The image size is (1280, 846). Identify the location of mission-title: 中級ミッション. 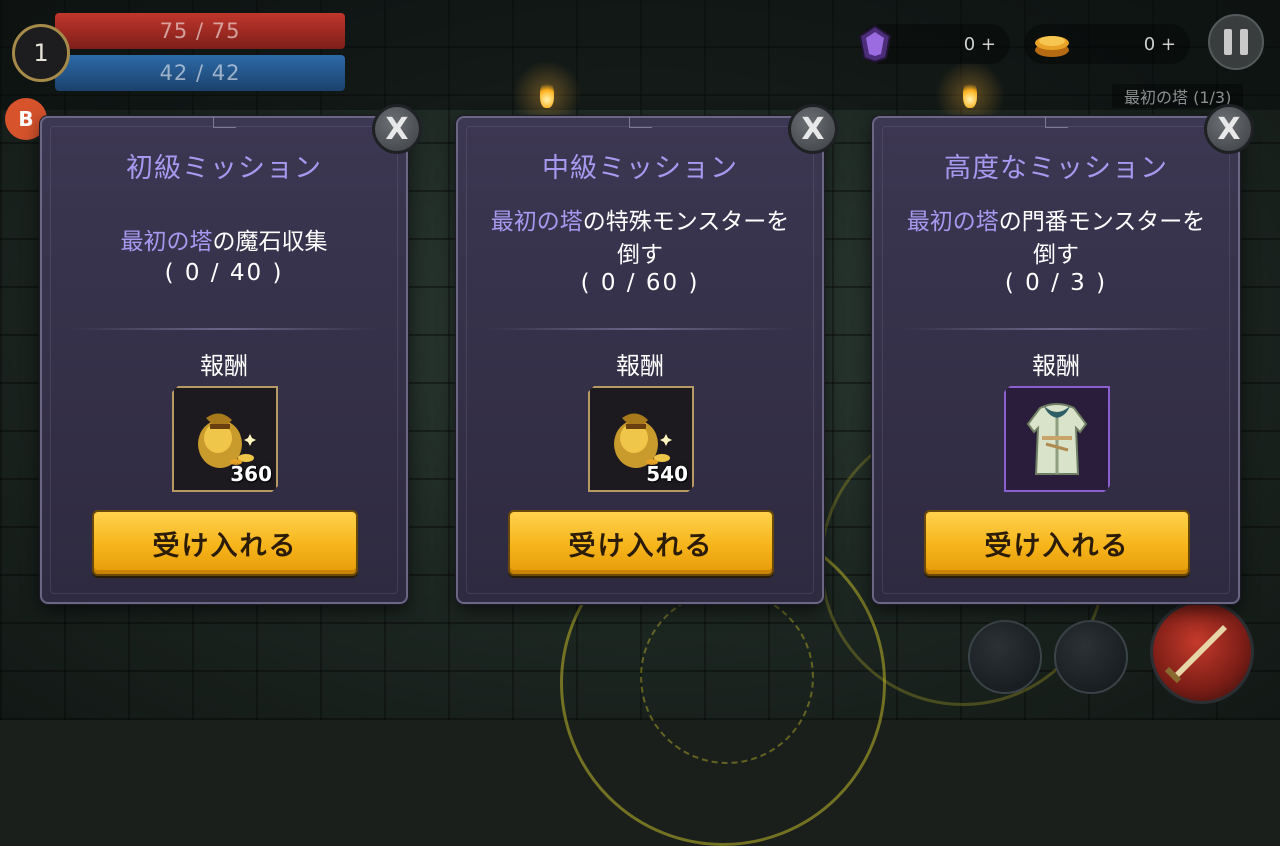
(640, 168).